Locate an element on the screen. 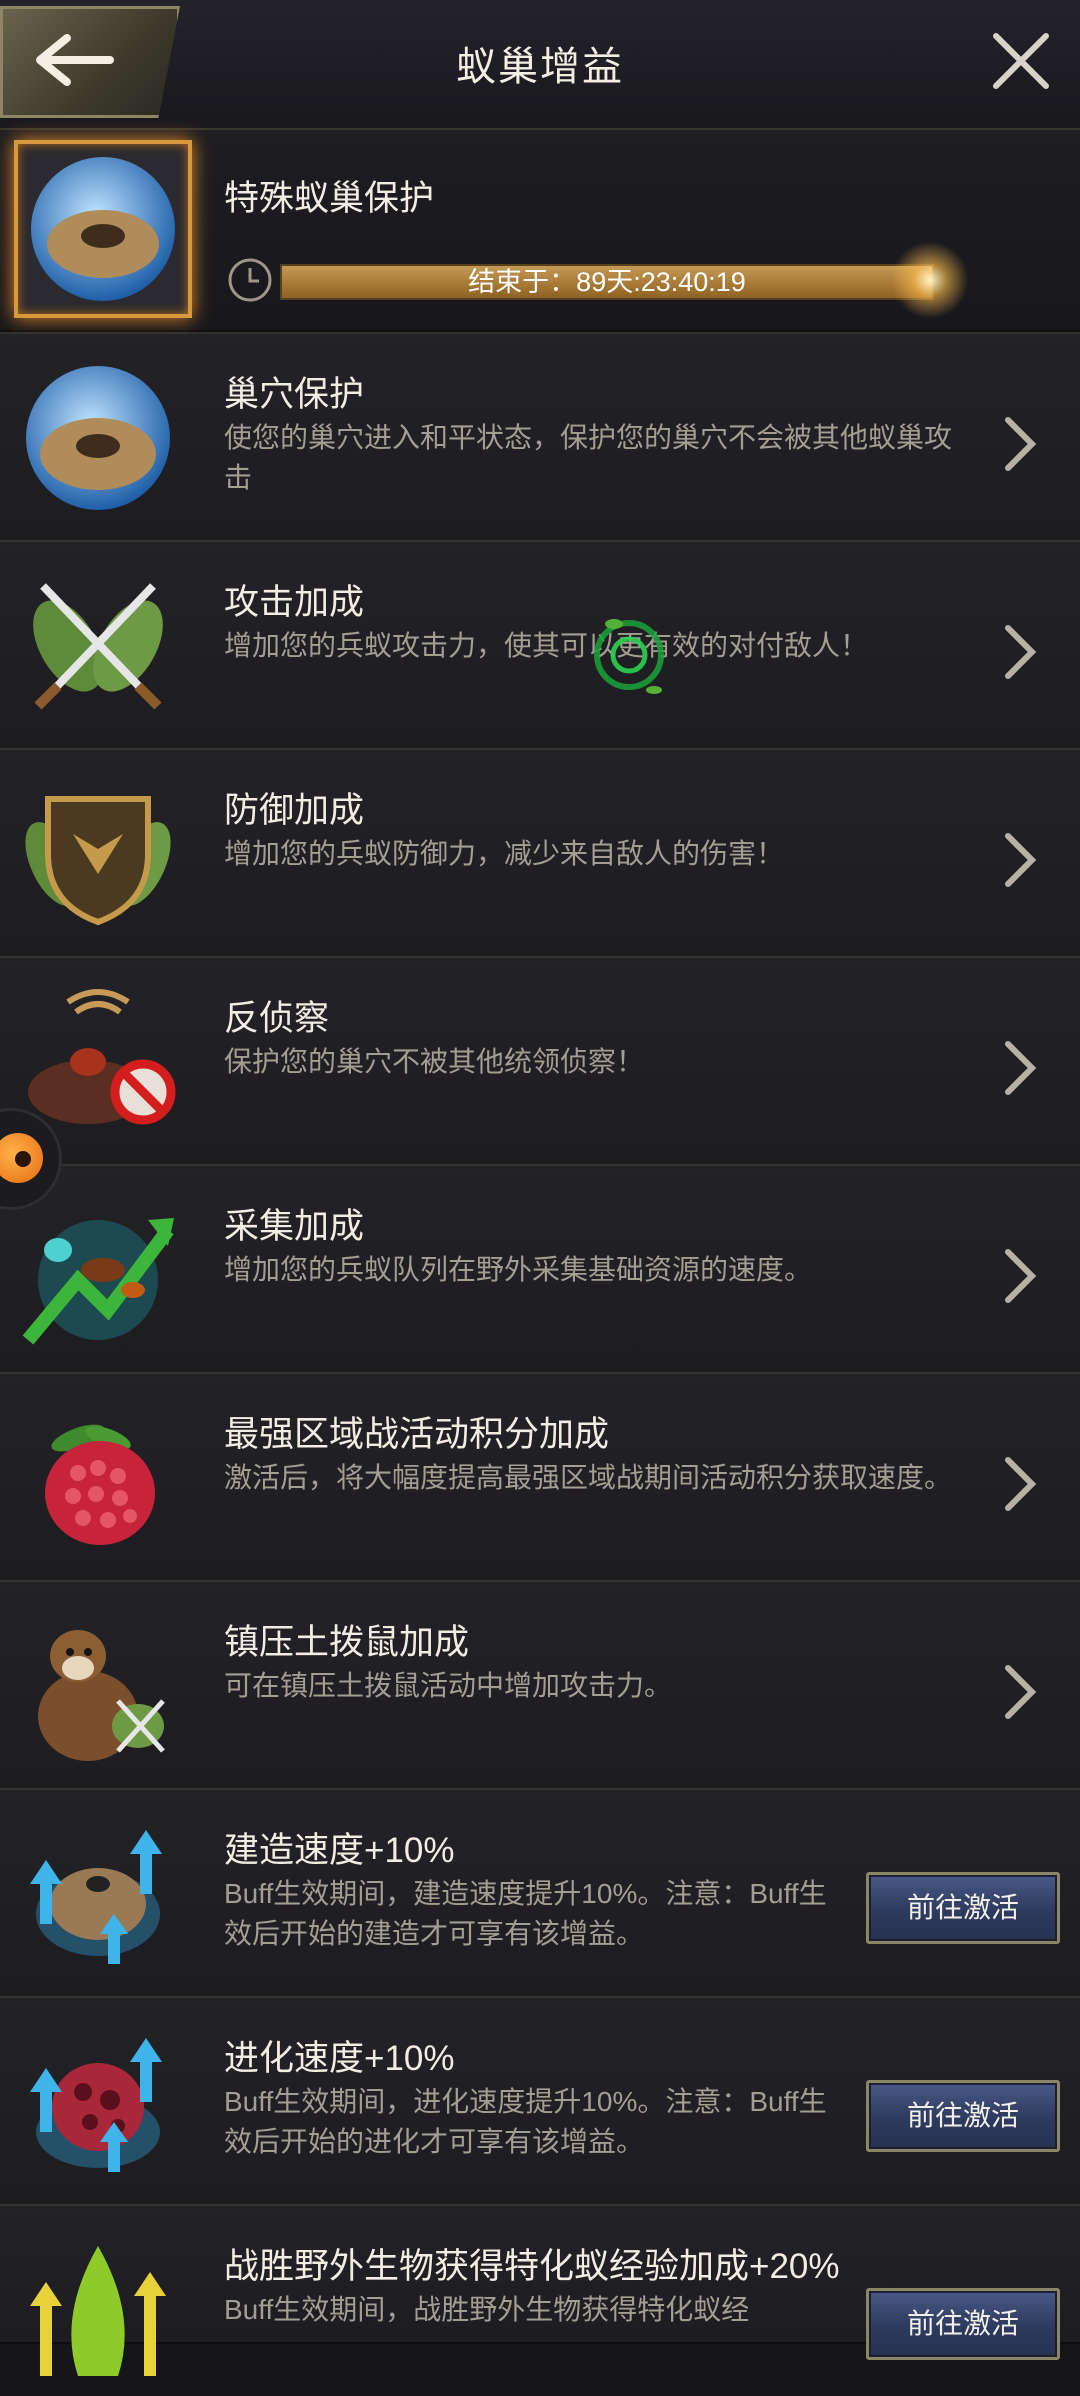 The height and width of the screenshot is (2396, 1080). groundhog-icon is located at coordinates (101, 1695).